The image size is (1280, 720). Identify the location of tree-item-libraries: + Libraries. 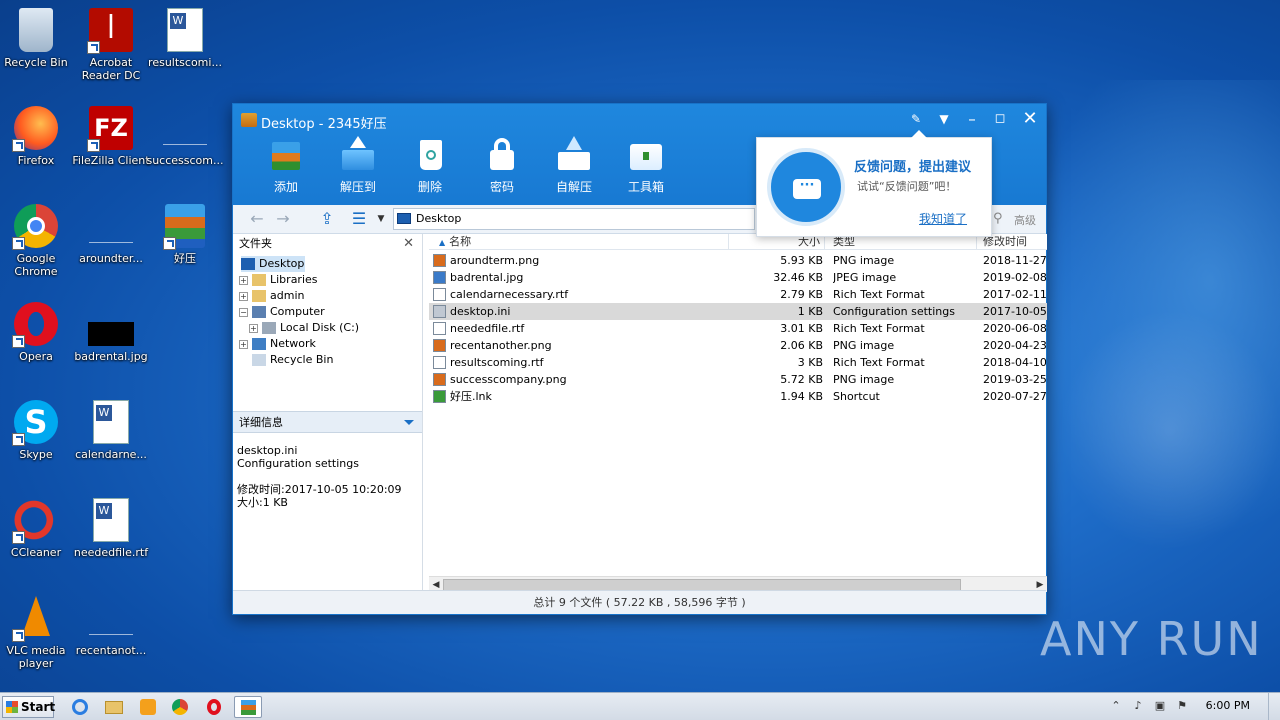
(278, 280).